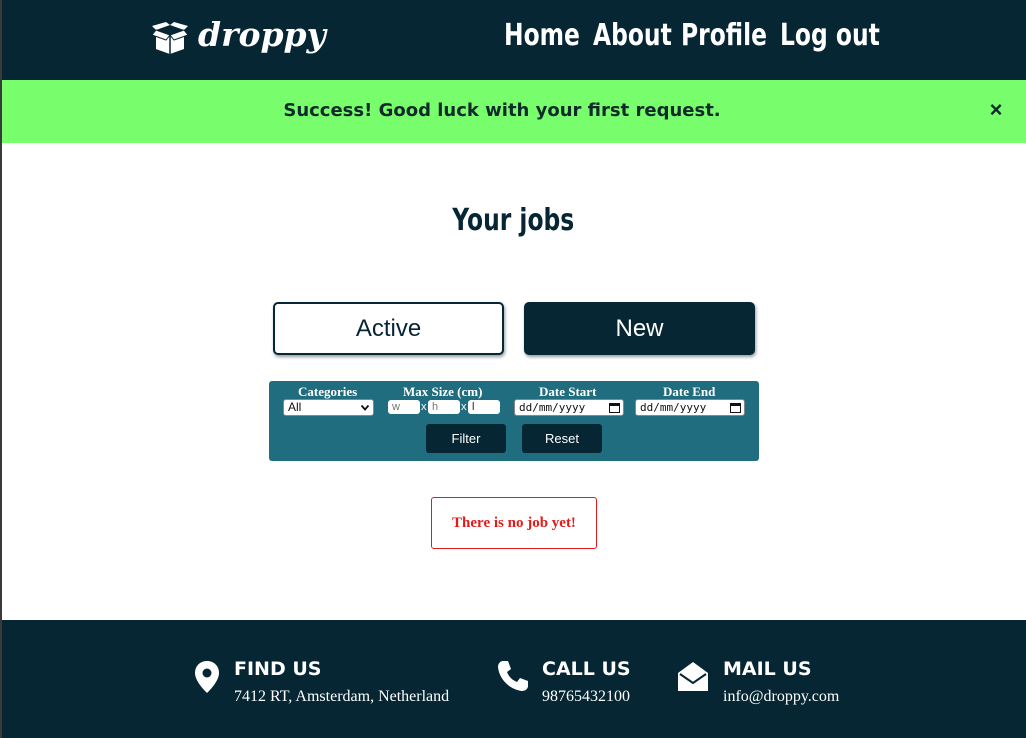 The image size is (1026, 738). I want to click on date-end-input: dd/mm/yyyy, so click(690, 407).